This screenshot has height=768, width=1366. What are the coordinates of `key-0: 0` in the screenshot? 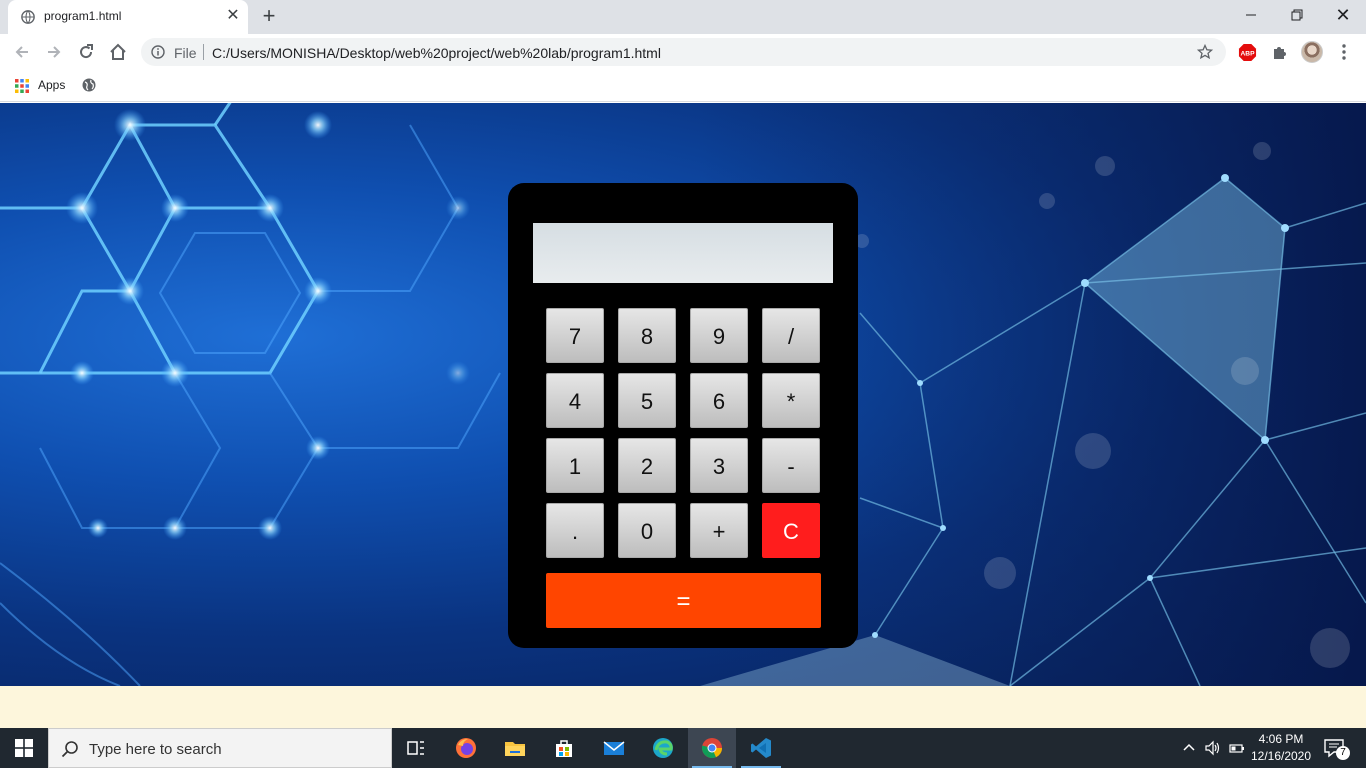 It's located at (647, 530).